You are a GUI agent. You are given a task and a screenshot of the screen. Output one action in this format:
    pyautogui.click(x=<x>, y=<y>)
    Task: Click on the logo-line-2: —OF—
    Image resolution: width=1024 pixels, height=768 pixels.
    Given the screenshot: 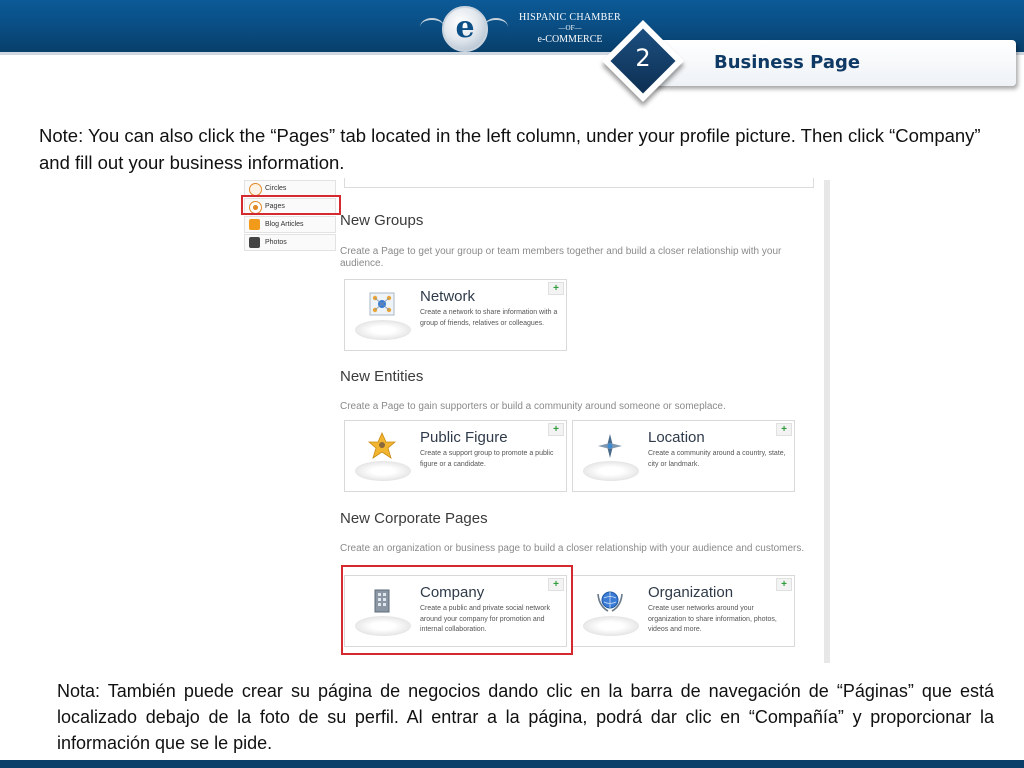 What is the action you would take?
    pyautogui.click(x=570, y=28)
    